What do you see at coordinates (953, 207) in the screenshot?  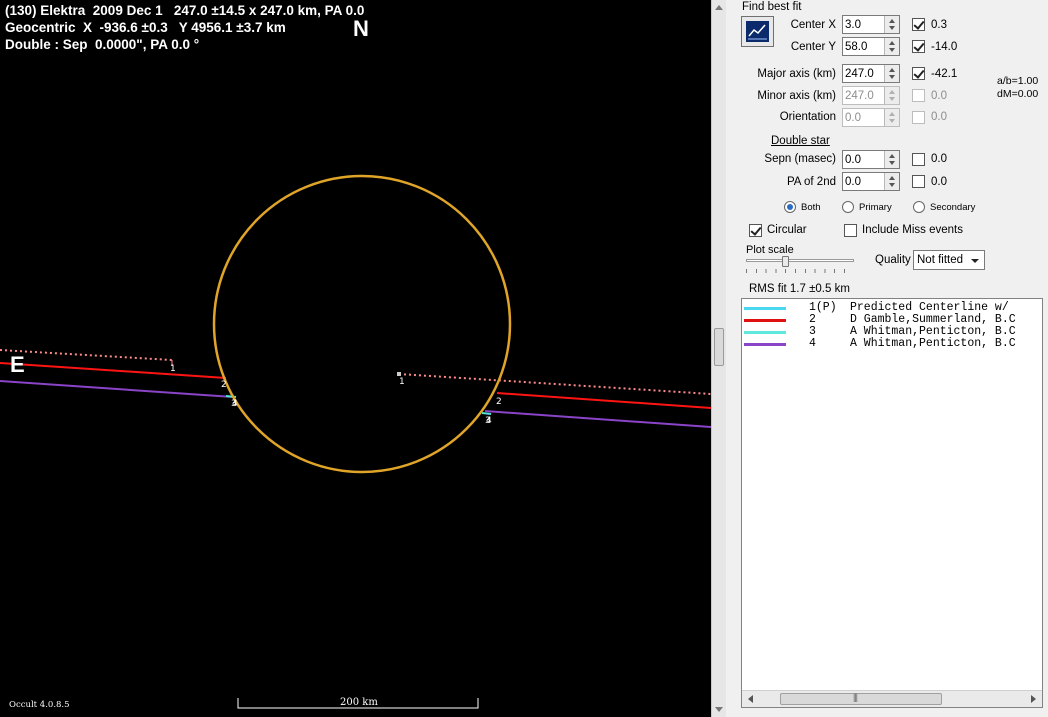 I see `radio-secondary-label: Secondary` at bounding box center [953, 207].